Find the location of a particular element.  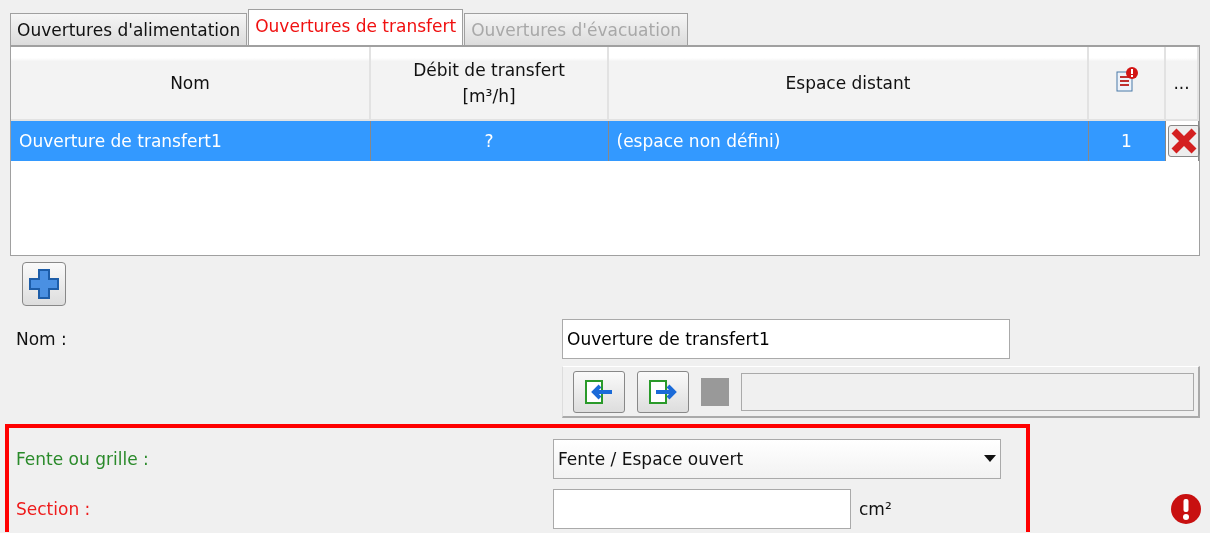

tab: Ouvertures d'alimentation is located at coordinates (129, 29).